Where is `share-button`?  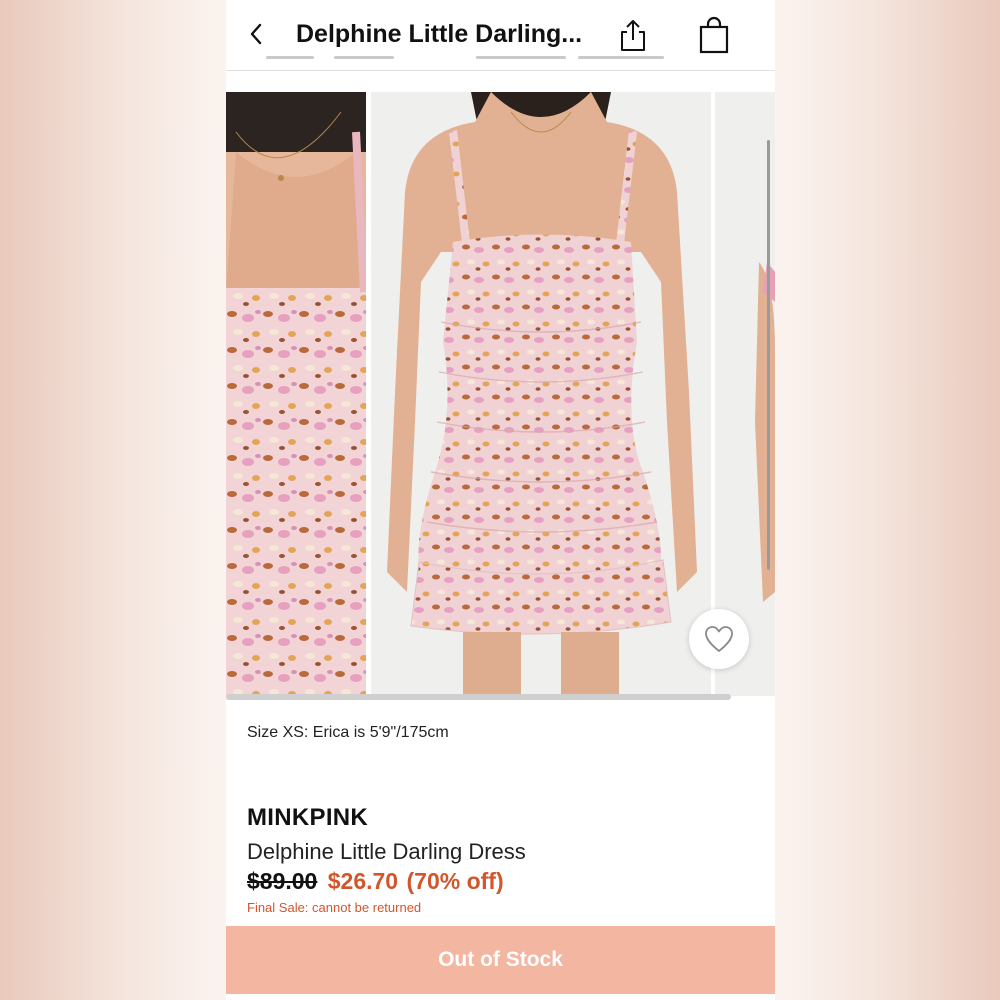 share-button is located at coordinates (633, 35).